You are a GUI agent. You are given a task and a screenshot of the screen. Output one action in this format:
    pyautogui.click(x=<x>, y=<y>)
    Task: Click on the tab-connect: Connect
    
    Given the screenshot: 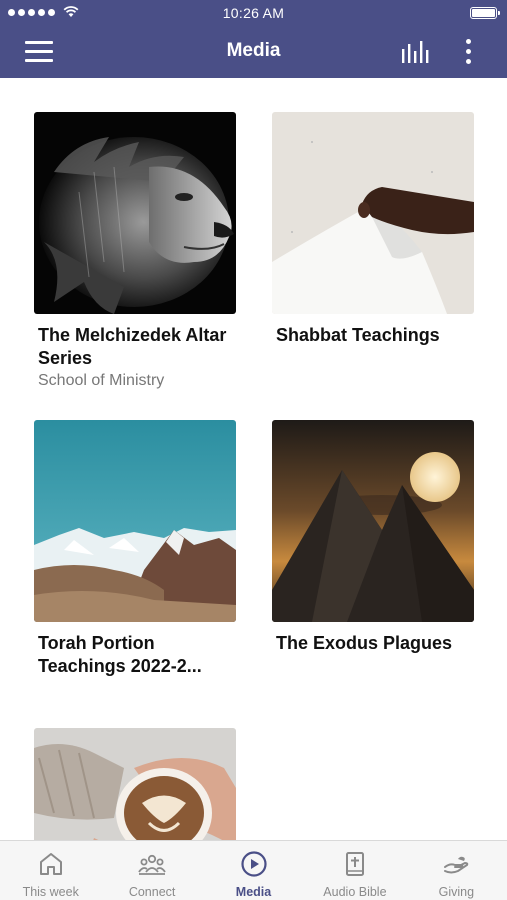 What is the action you would take?
    pyautogui.click(x=151, y=870)
    